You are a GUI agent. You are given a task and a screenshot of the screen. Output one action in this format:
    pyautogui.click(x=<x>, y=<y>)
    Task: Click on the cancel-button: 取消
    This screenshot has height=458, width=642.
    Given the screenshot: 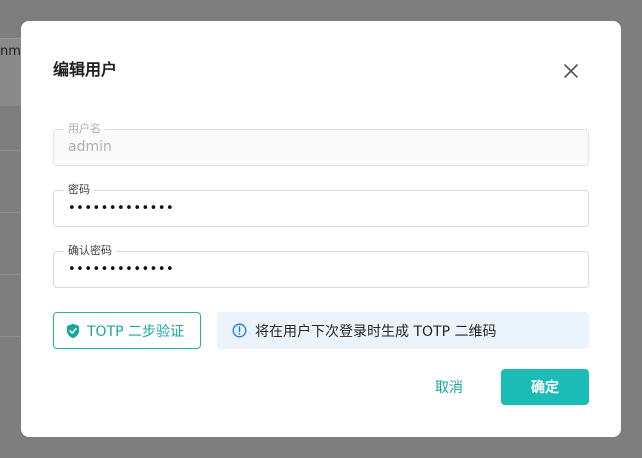 What is the action you would take?
    pyautogui.click(x=449, y=387)
    